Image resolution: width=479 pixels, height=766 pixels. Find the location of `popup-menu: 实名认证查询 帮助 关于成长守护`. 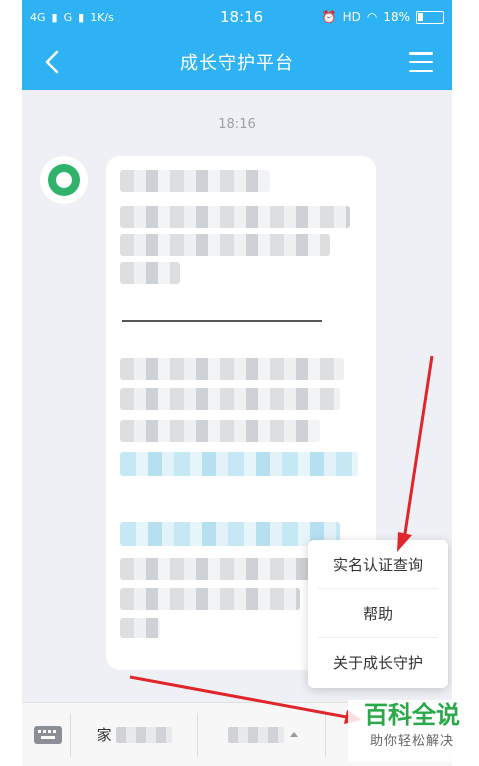

popup-menu: 实名认证查询 帮助 关于成长守护 is located at coordinates (378, 614).